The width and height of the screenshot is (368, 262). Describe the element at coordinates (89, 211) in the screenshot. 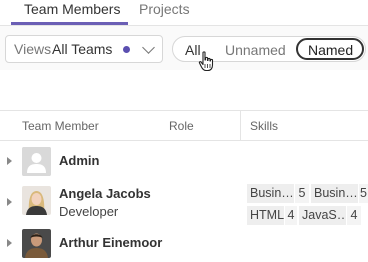

I see `member-role: Developer` at that location.